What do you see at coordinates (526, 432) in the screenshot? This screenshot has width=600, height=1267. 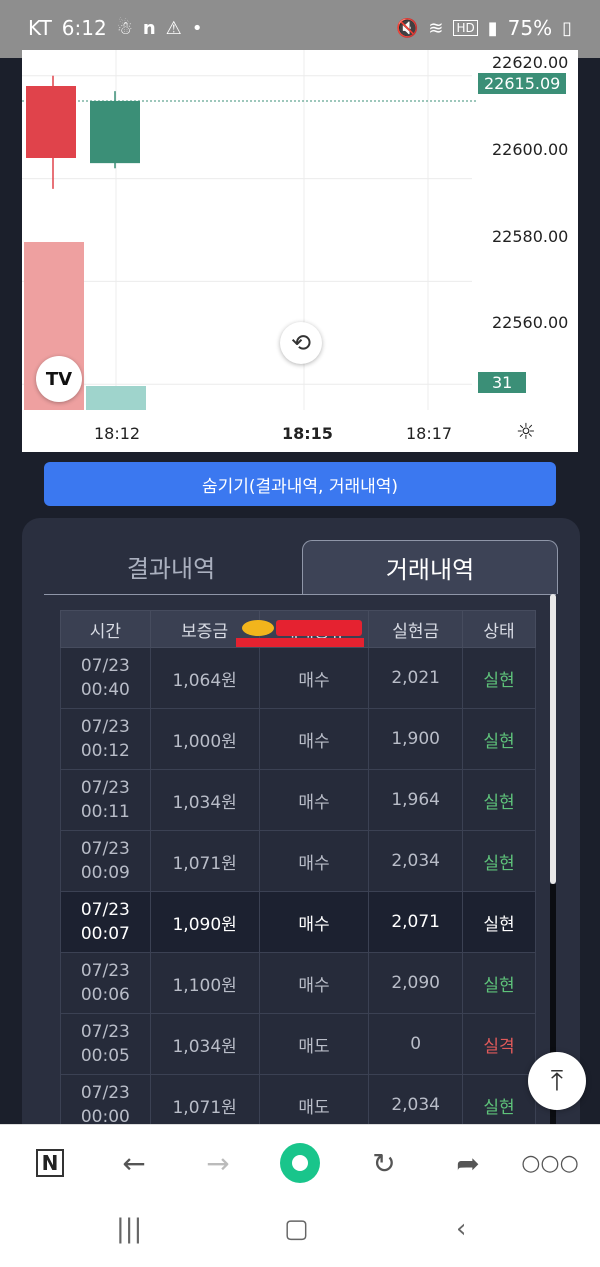 I see `settings-gear-icon: ☼` at bounding box center [526, 432].